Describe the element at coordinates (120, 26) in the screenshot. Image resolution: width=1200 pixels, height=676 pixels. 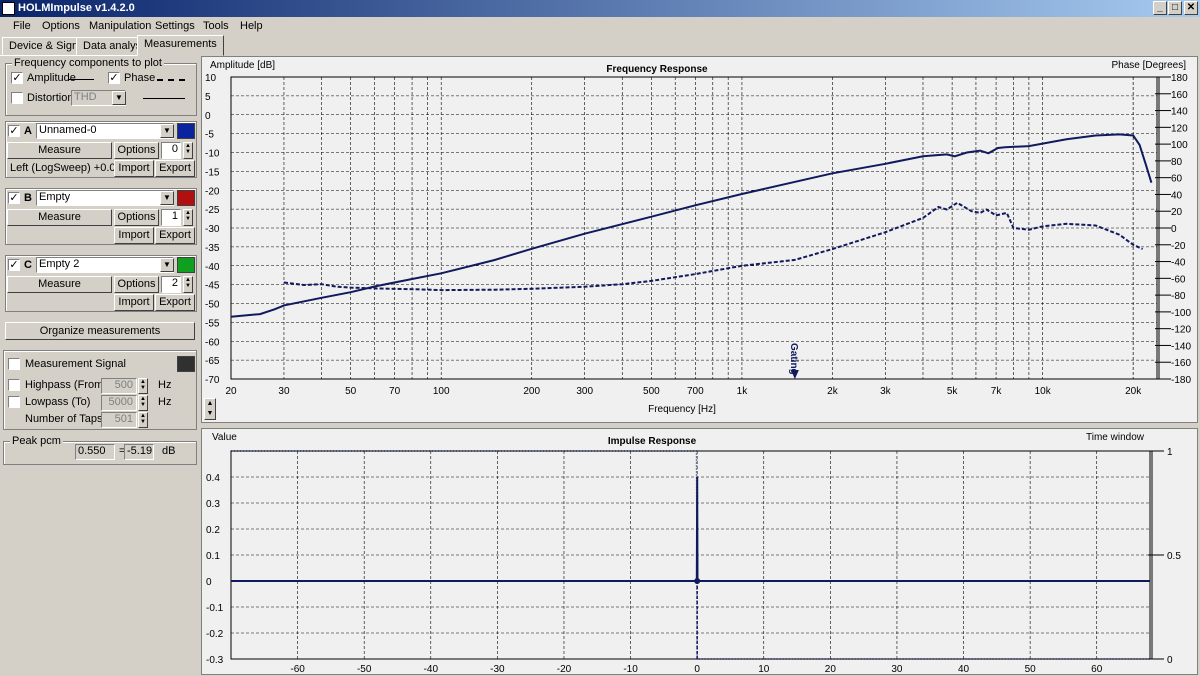
I see `menu-manipulation: Manipulation` at that location.